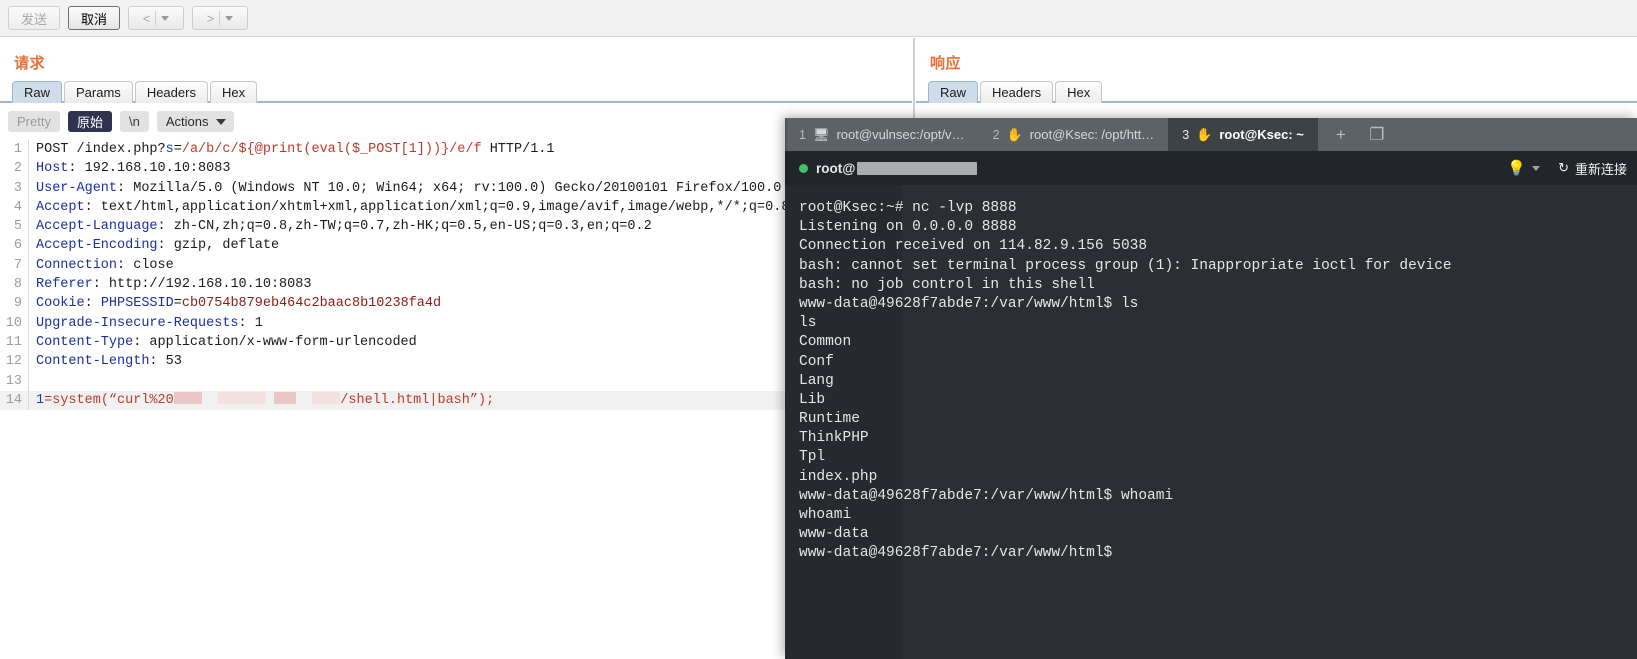 Image resolution: width=1637 pixels, height=659 pixels. Describe the element at coordinates (77, 188) in the screenshot. I see `code-token: User-Agent` at that location.